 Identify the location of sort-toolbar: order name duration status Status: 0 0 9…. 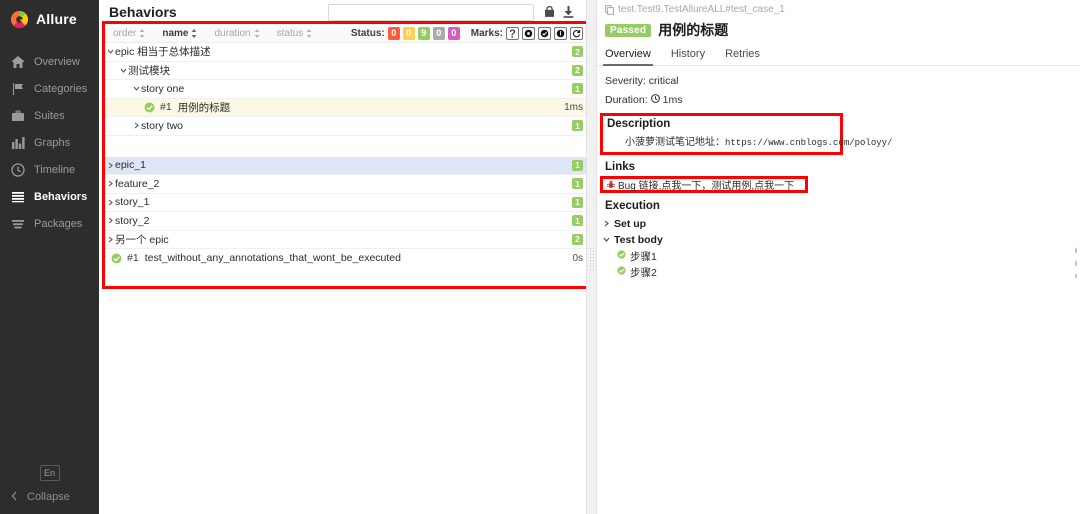
(347, 33).